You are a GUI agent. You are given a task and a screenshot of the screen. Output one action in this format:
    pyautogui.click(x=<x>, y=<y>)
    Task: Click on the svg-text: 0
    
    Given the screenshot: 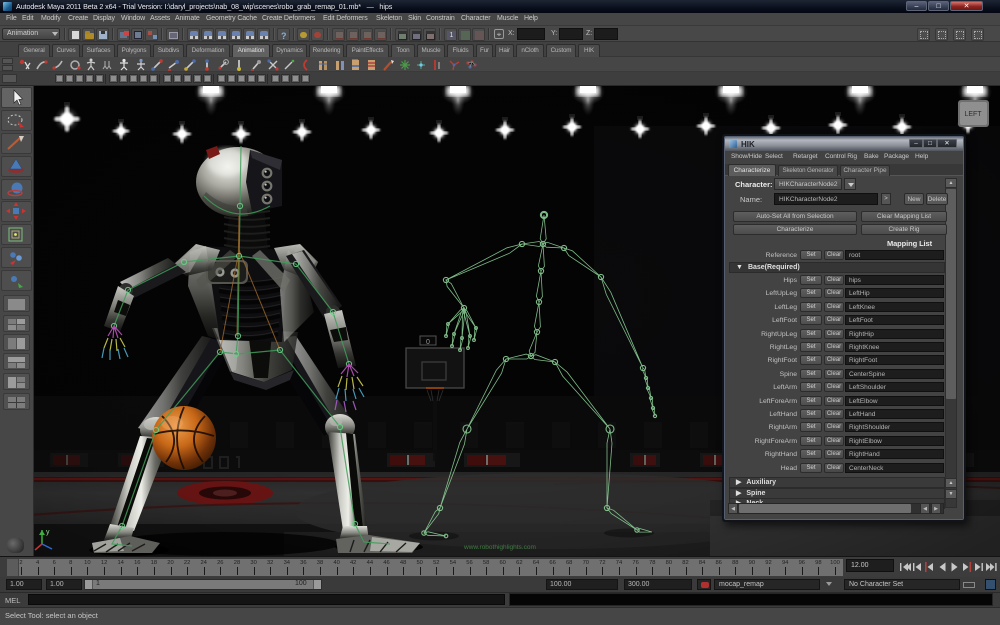 What is the action you would take?
    pyautogui.click(x=428, y=342)
    